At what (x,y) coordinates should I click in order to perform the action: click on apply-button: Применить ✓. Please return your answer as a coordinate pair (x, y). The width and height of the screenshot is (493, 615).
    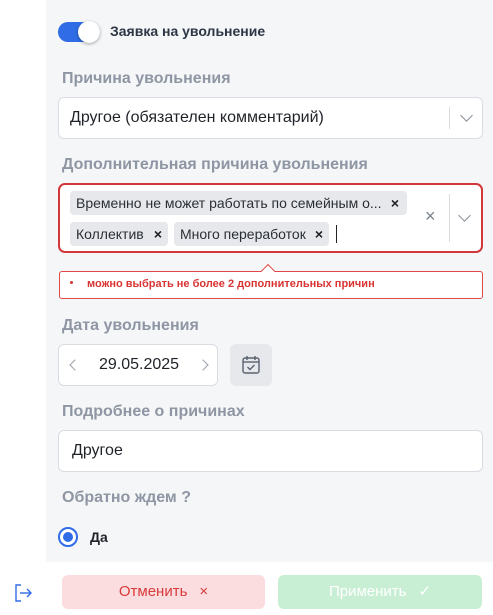
    Looking at the image, I should click on (380, 592).